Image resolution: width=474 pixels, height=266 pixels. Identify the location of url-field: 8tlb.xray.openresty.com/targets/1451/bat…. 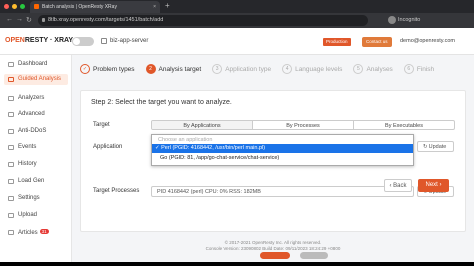
(203, 20).